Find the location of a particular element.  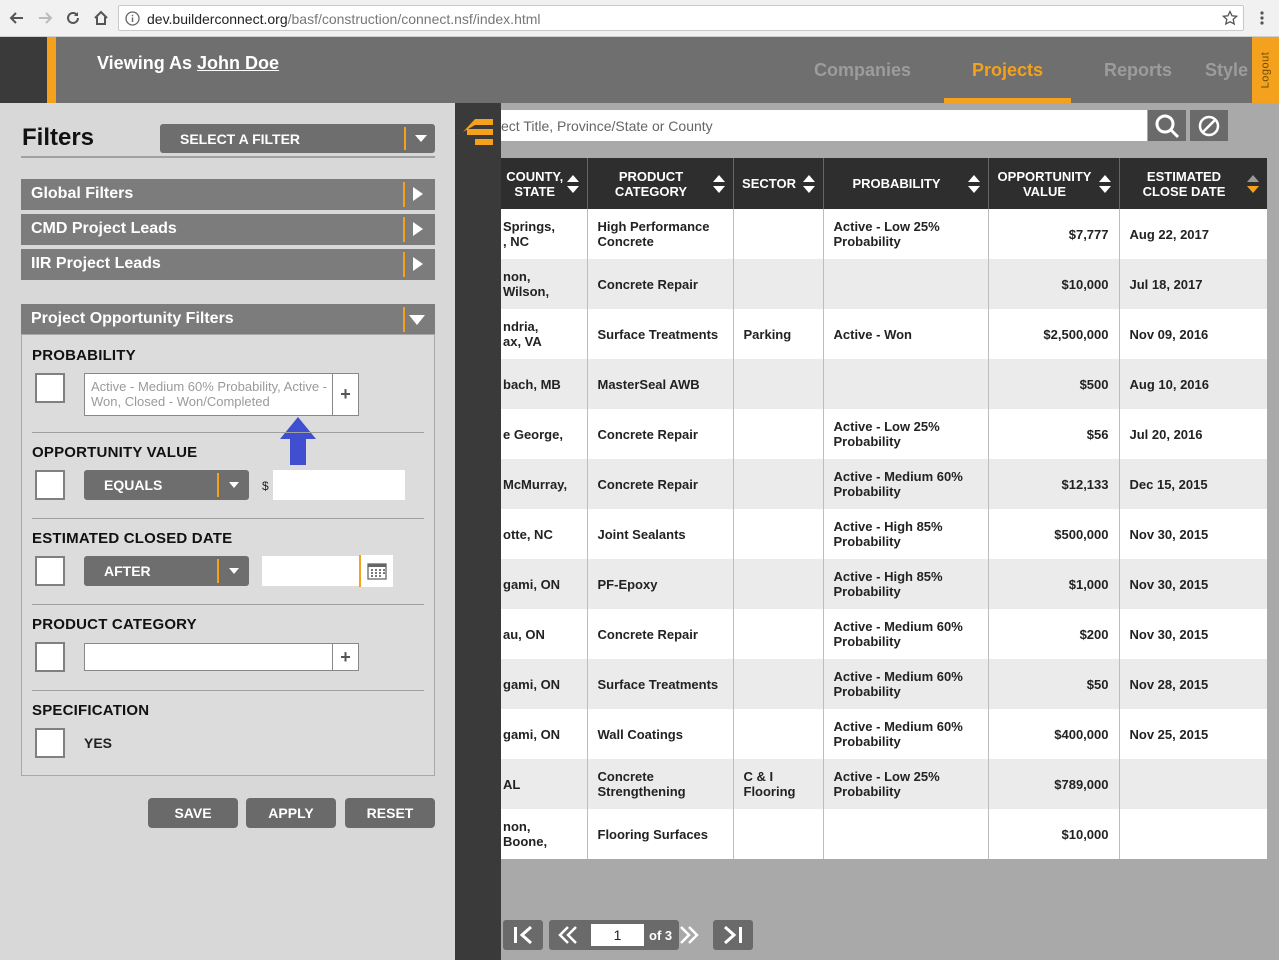

cell-estimated-close-date: Nov 25, 2015 is located at coordinates (1193, 734).